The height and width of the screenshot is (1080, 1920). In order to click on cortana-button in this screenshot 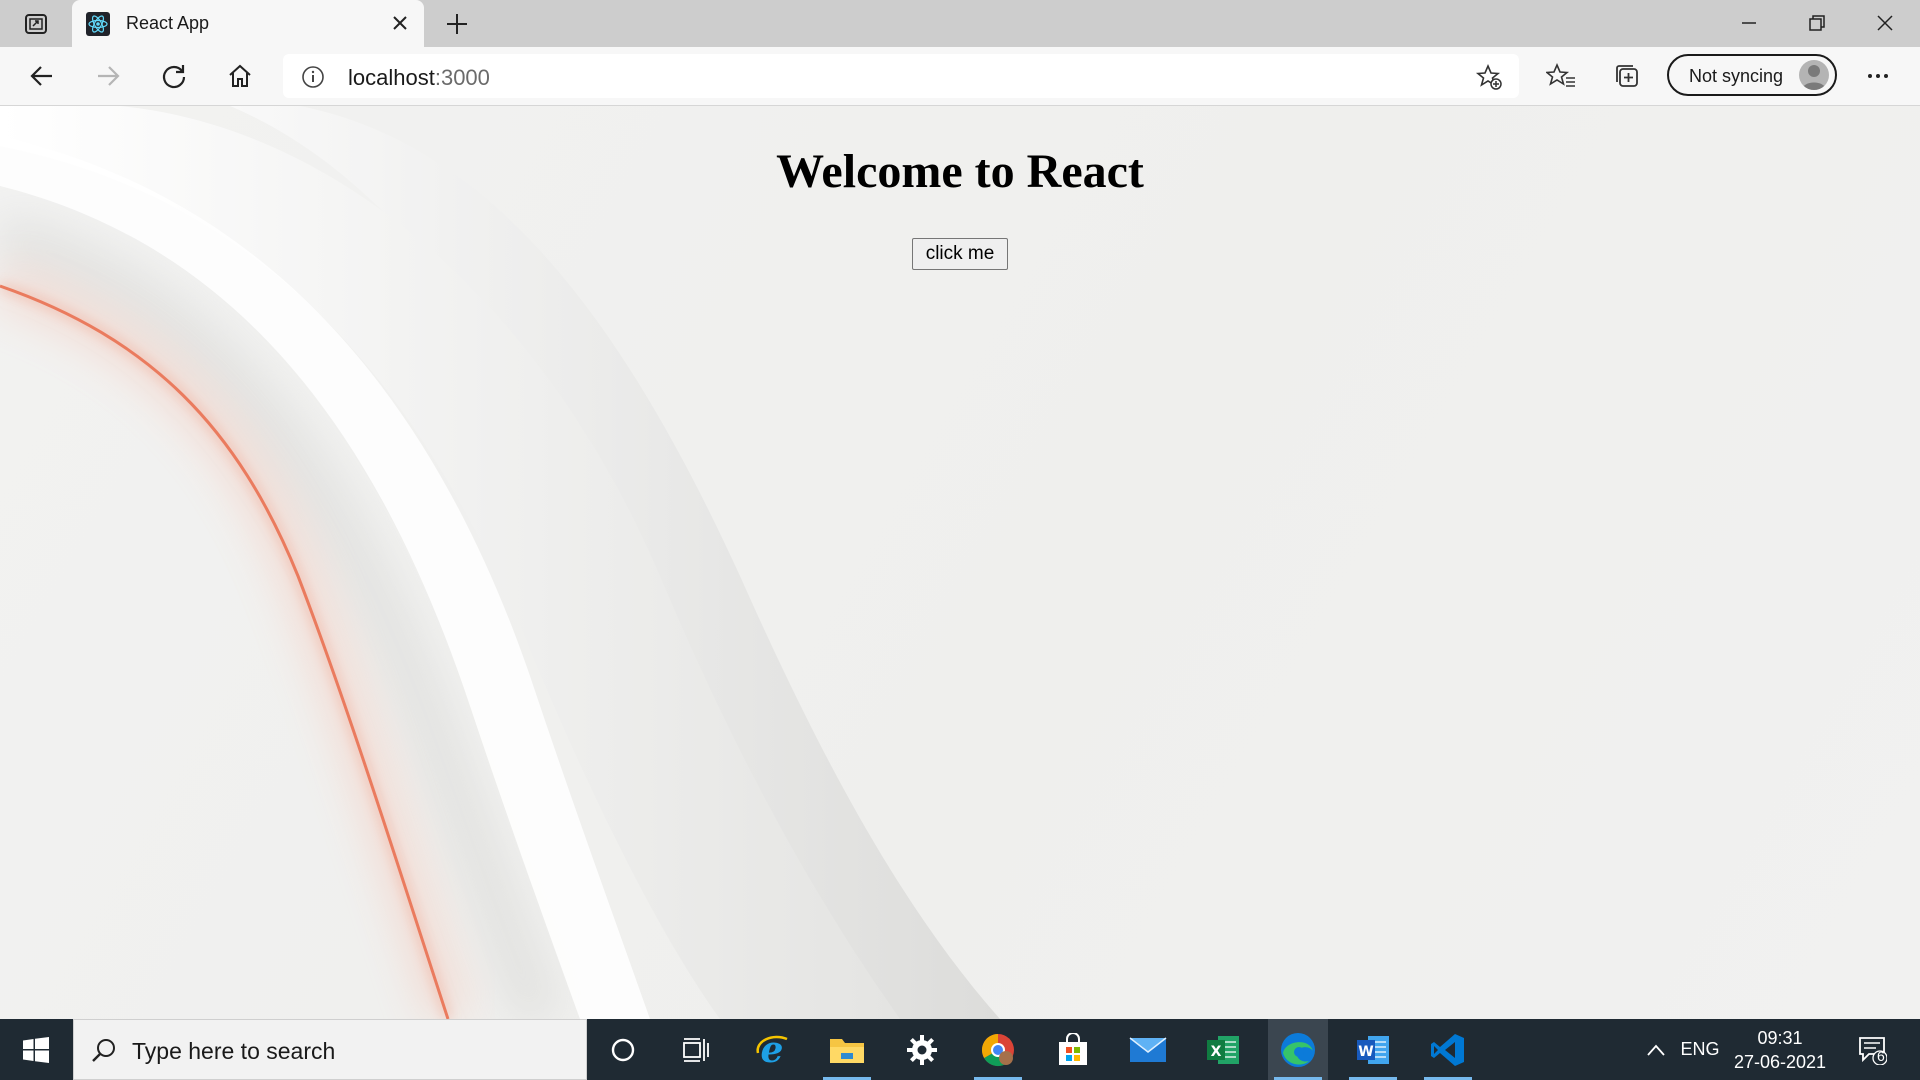, I will do `click(623, 1049)`.